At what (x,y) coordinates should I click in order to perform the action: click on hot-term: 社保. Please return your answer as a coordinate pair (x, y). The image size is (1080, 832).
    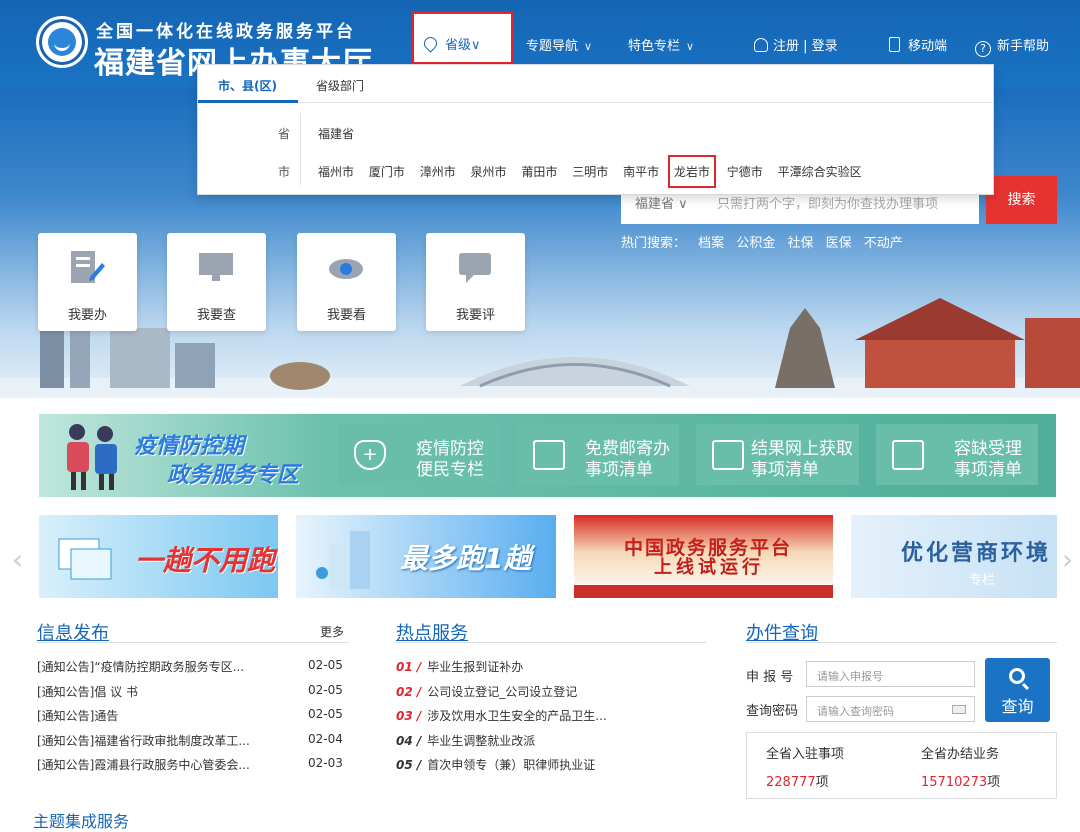
    Looking at the image, I should click on (800, 243).